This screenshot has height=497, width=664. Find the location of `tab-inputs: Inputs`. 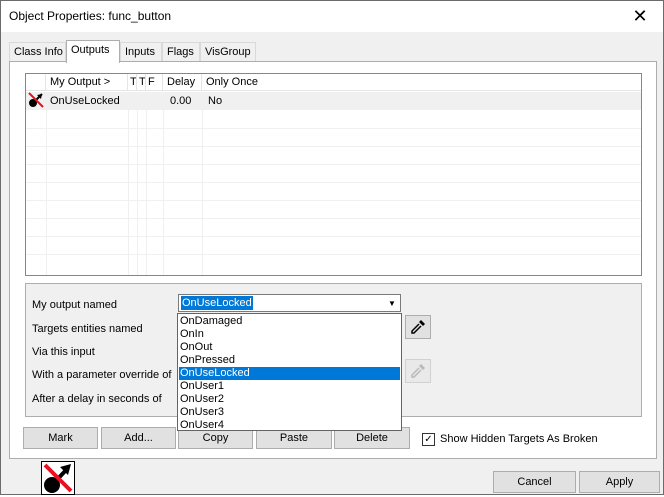

tab-inputs: Inputs is located at coordinates (141, 52).